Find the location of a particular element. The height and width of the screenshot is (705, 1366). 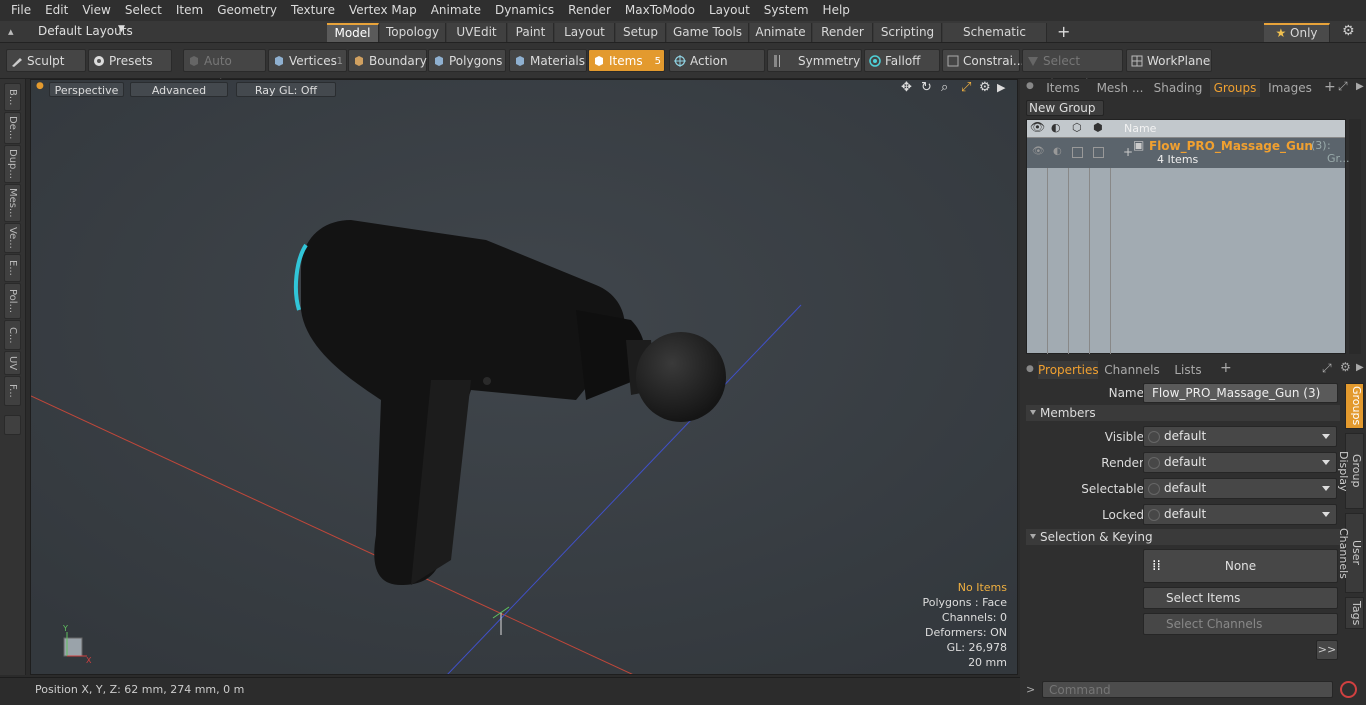

vertices-button: Vertices 1 is located at coordinates (307, 60).